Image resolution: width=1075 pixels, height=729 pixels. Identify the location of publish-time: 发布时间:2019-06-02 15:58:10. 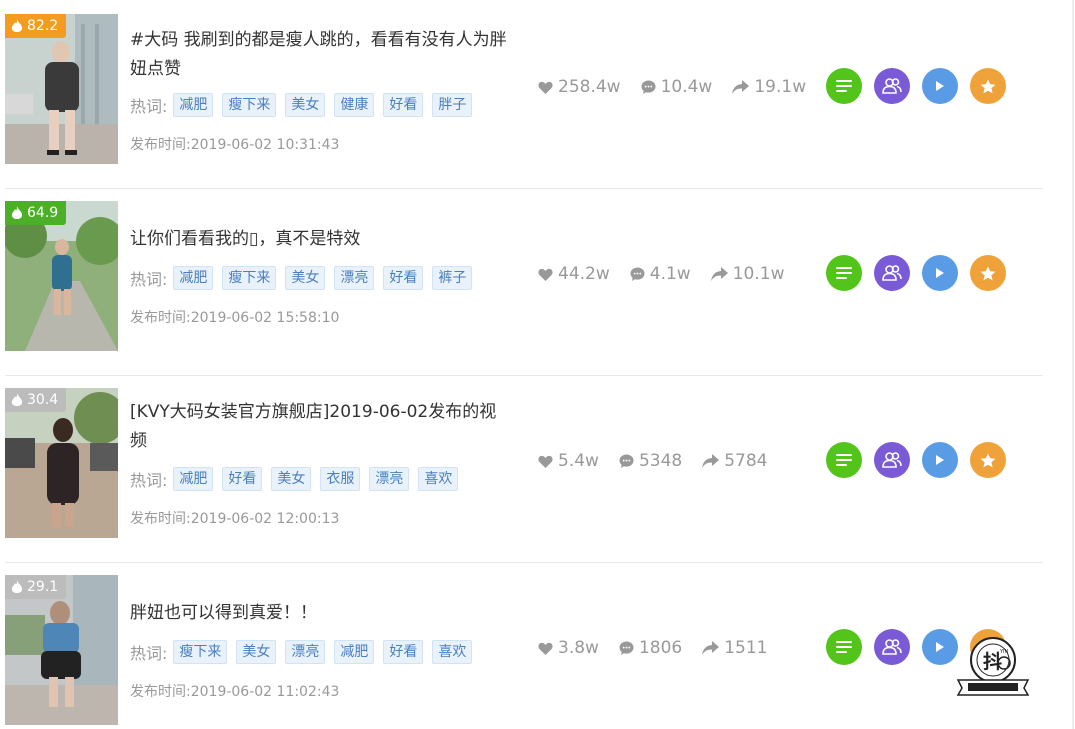
(234, 317).